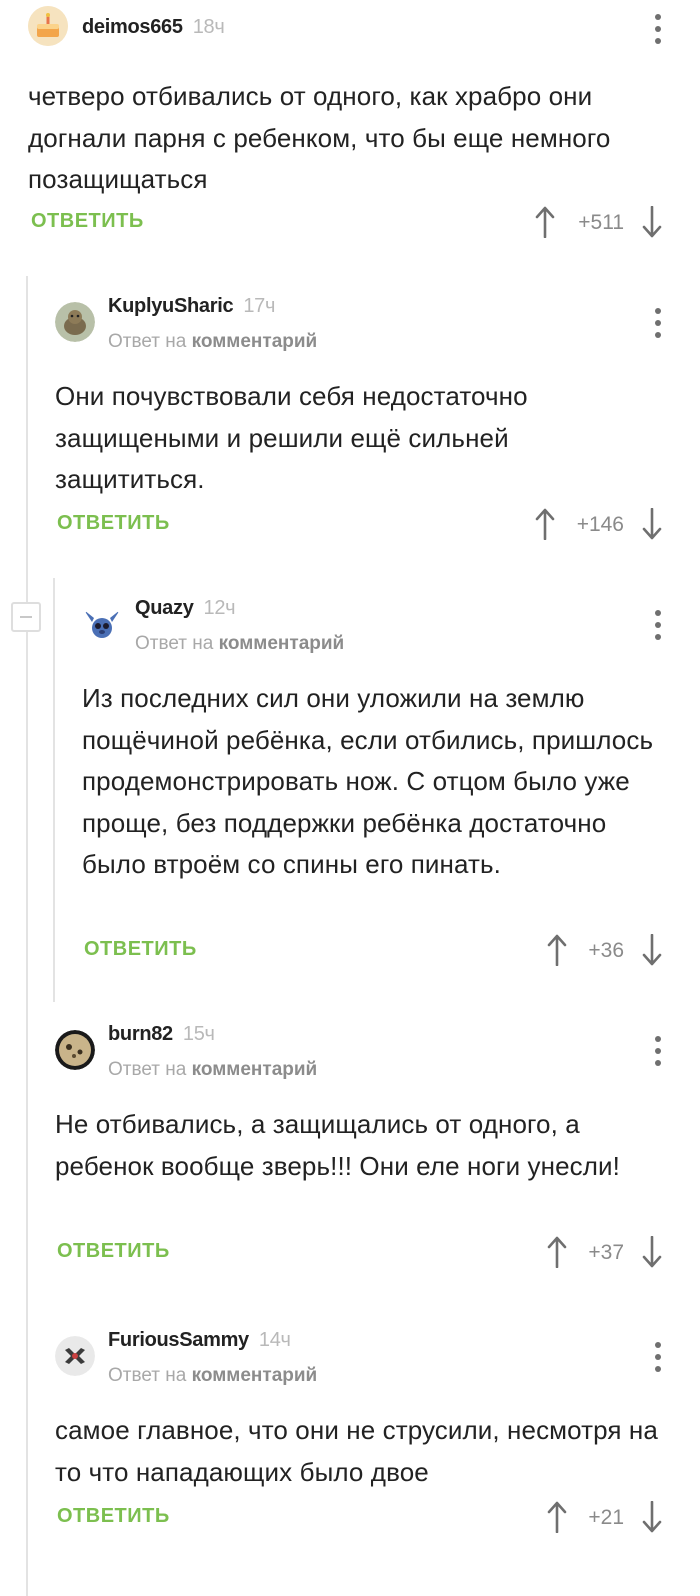 The width and height of the screenshot is (700, 1596). Describe the element at coordinates (601, 222) in the screenshot. I see `vote-score: +511` at that location.